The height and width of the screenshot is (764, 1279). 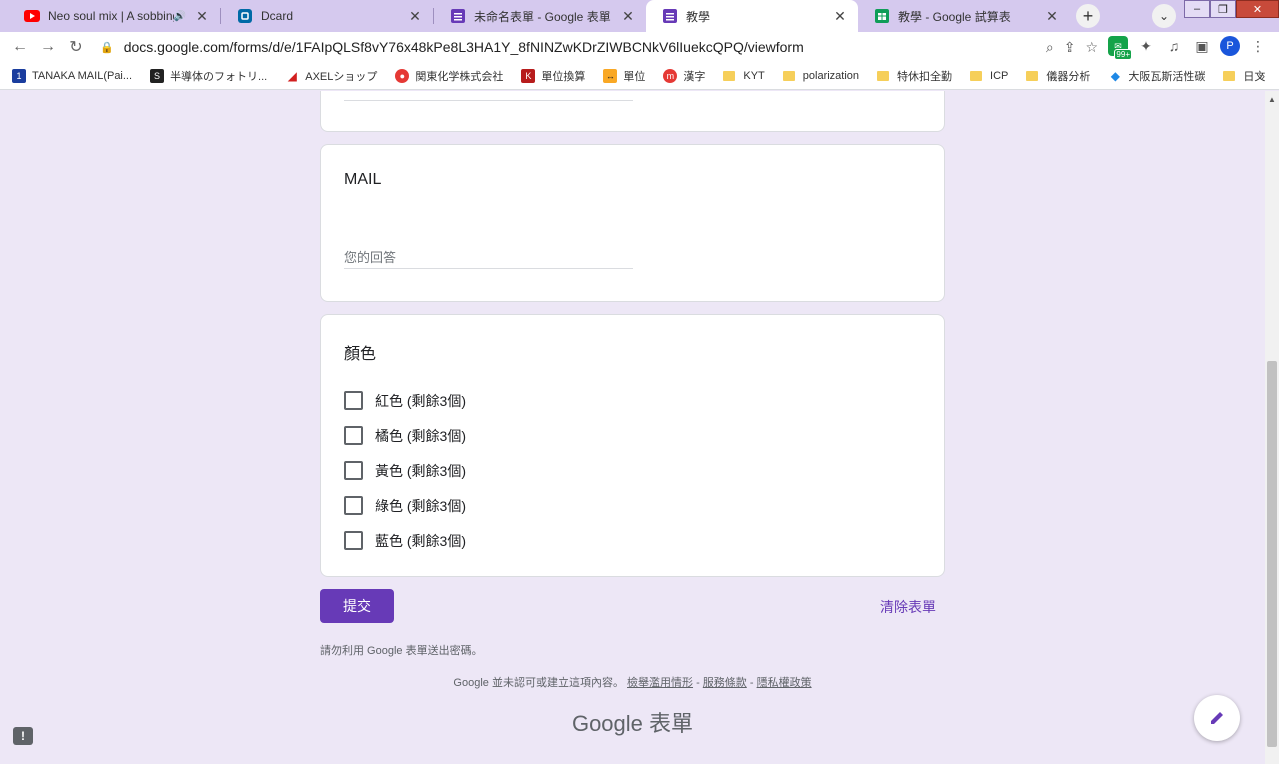 I want to click on option-label: 綠色 (剩餘3個), so click(x=420, y=505).